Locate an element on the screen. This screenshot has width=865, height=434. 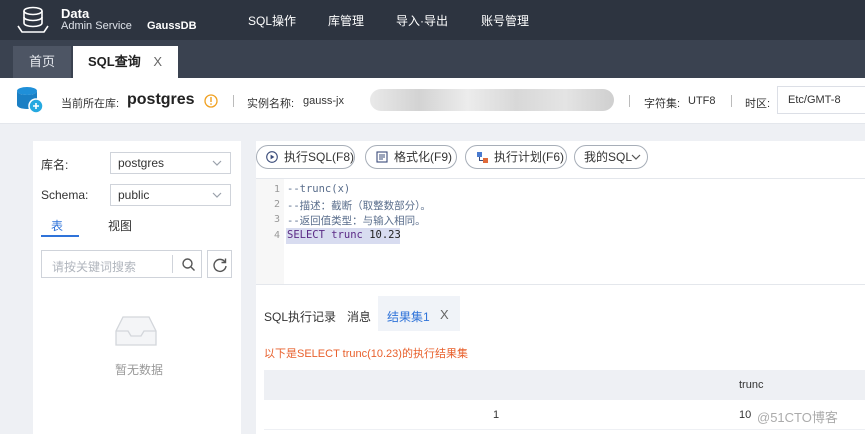
empty-inbox-icon is located at coordinates (136, 331).